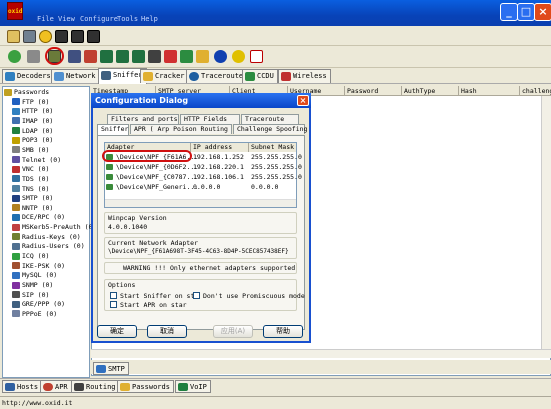 The height and width of the screenshot is (409, 551). What do you see at coordinates (111, 368) in the screenshot?
I see `subtab-smtp: SMTP` at bounding box center [111, 368].